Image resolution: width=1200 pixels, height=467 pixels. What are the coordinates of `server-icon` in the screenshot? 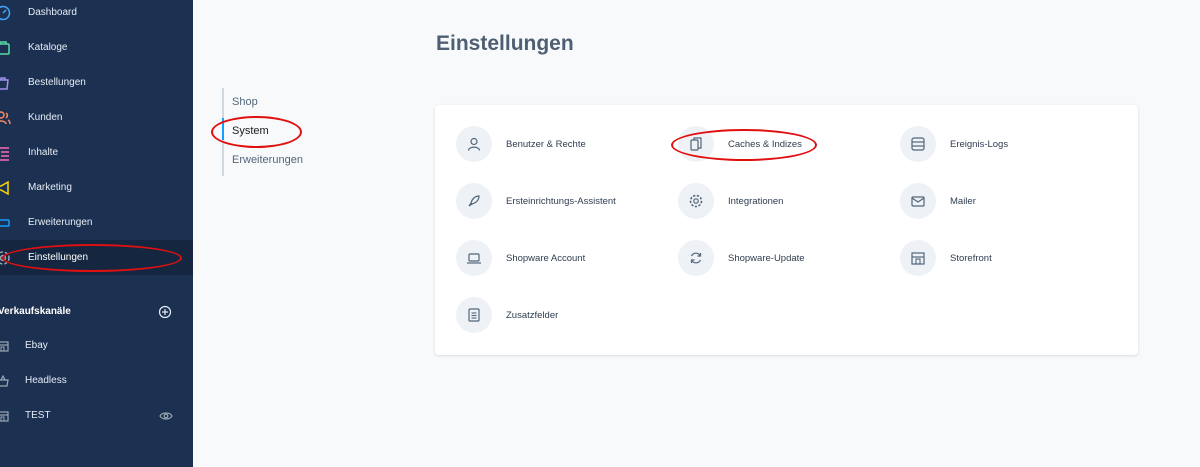 It's located at (918, 144).